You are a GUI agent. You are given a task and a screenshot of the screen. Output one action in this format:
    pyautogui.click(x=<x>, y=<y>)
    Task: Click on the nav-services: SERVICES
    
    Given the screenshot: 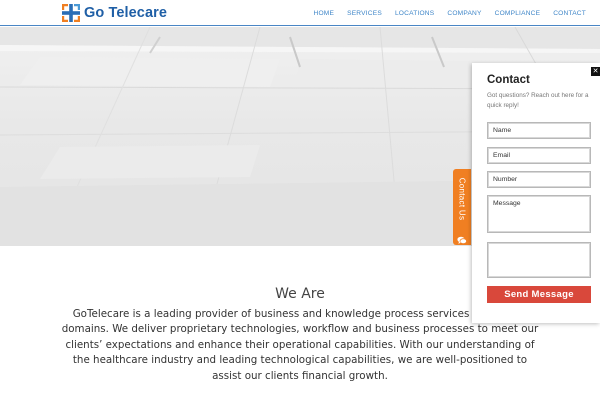 What is the action you would take?
    pyautogui.click(x=364, y=13)
    